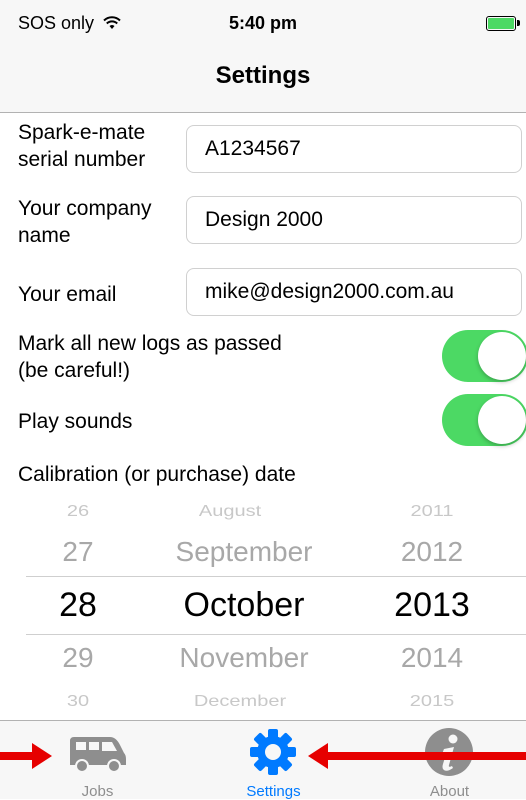  I want to click on gear-icon, so click(273, 752).